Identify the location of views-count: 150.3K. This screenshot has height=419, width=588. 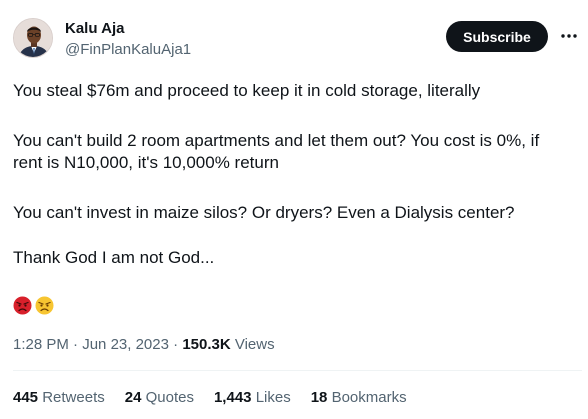
(206, 344).